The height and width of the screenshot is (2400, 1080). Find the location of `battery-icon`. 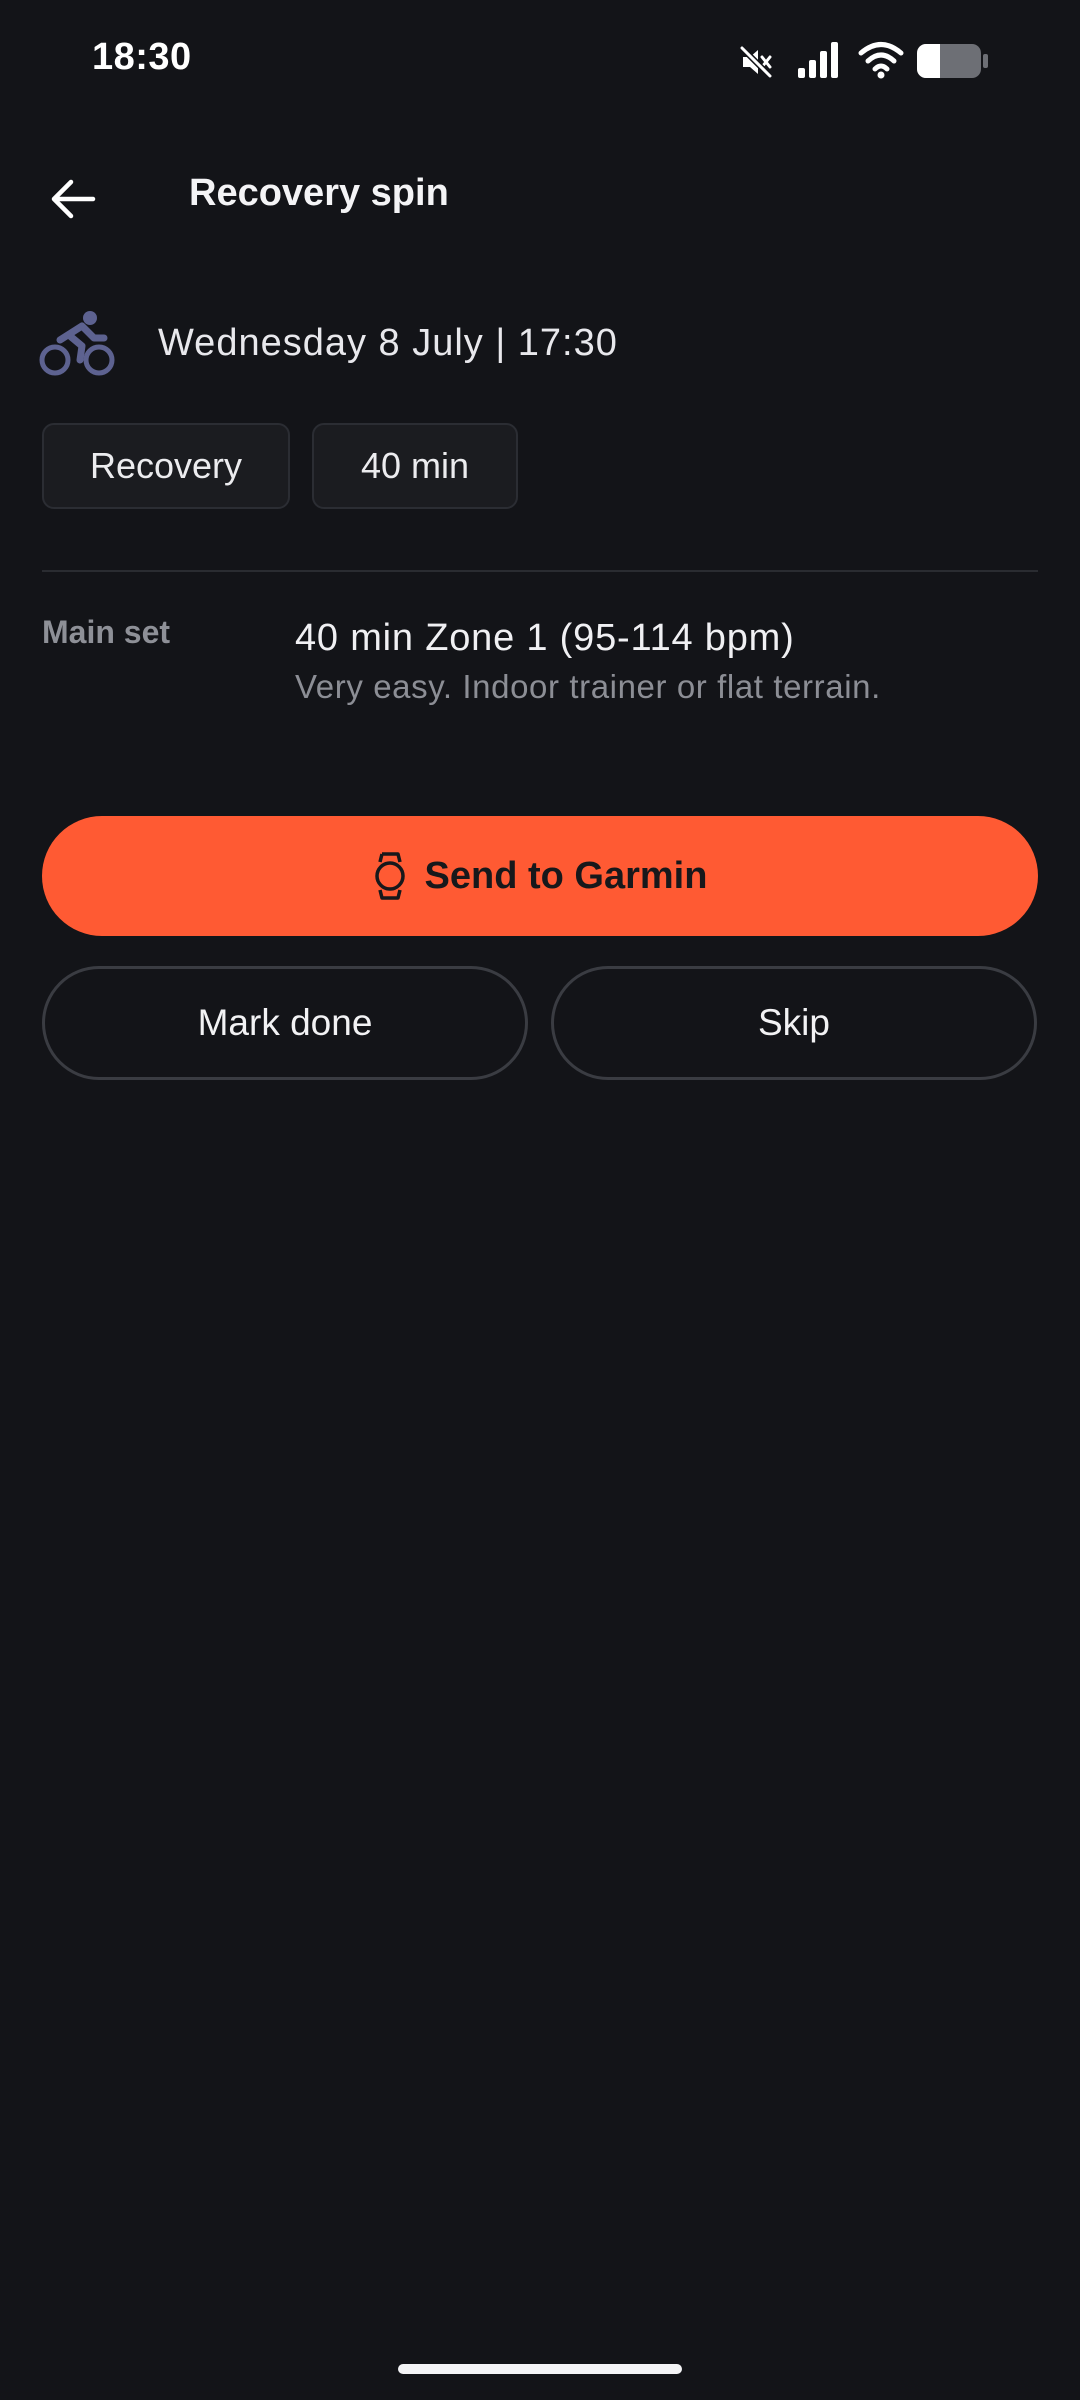

battery-icon is located at coordinates (953, 63).